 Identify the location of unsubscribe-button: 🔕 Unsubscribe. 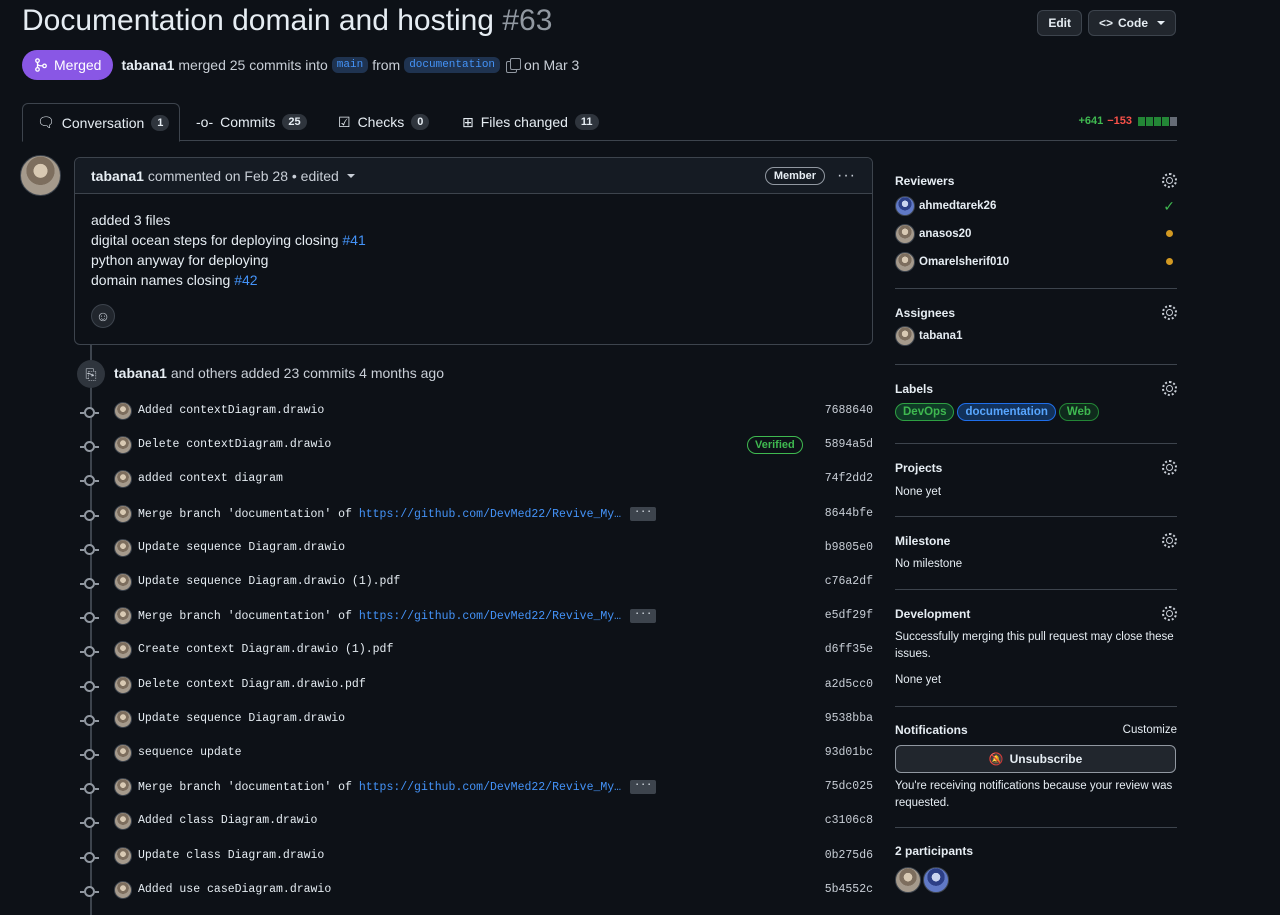
(1035, 759).